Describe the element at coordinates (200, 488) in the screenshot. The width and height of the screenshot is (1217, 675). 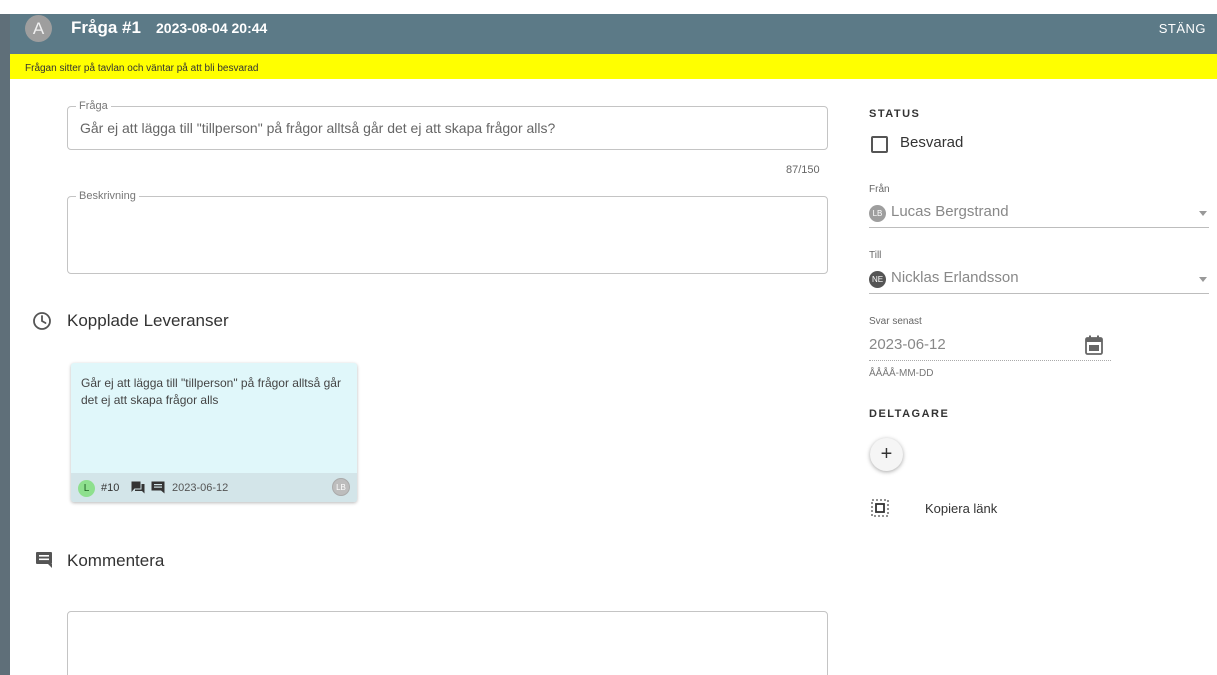
I see `card-date: 2023-06-12` at that location.